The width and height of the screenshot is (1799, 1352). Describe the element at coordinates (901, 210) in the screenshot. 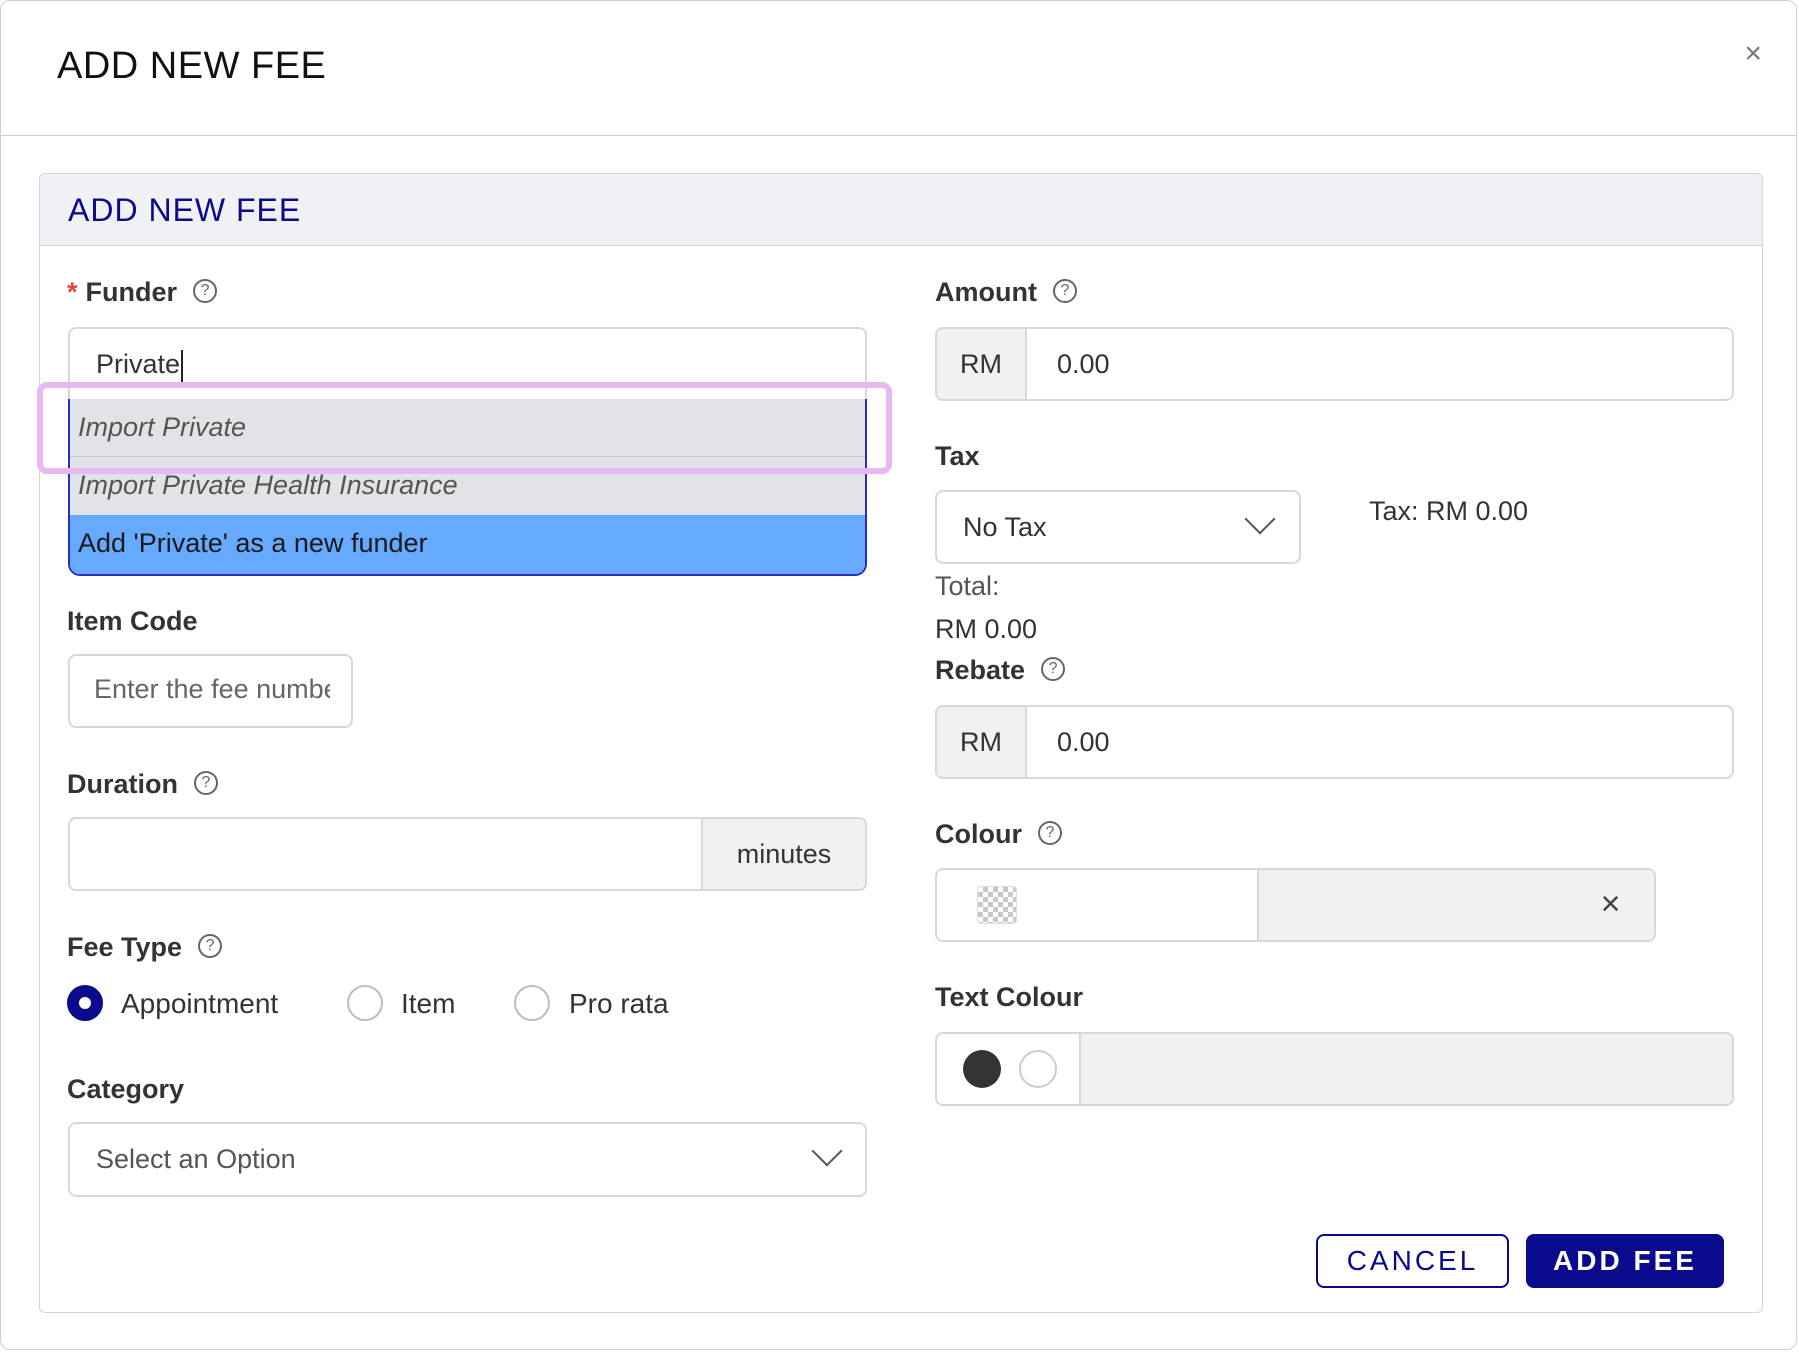

I see `panel-header: ADD NEW FEE` at that location.